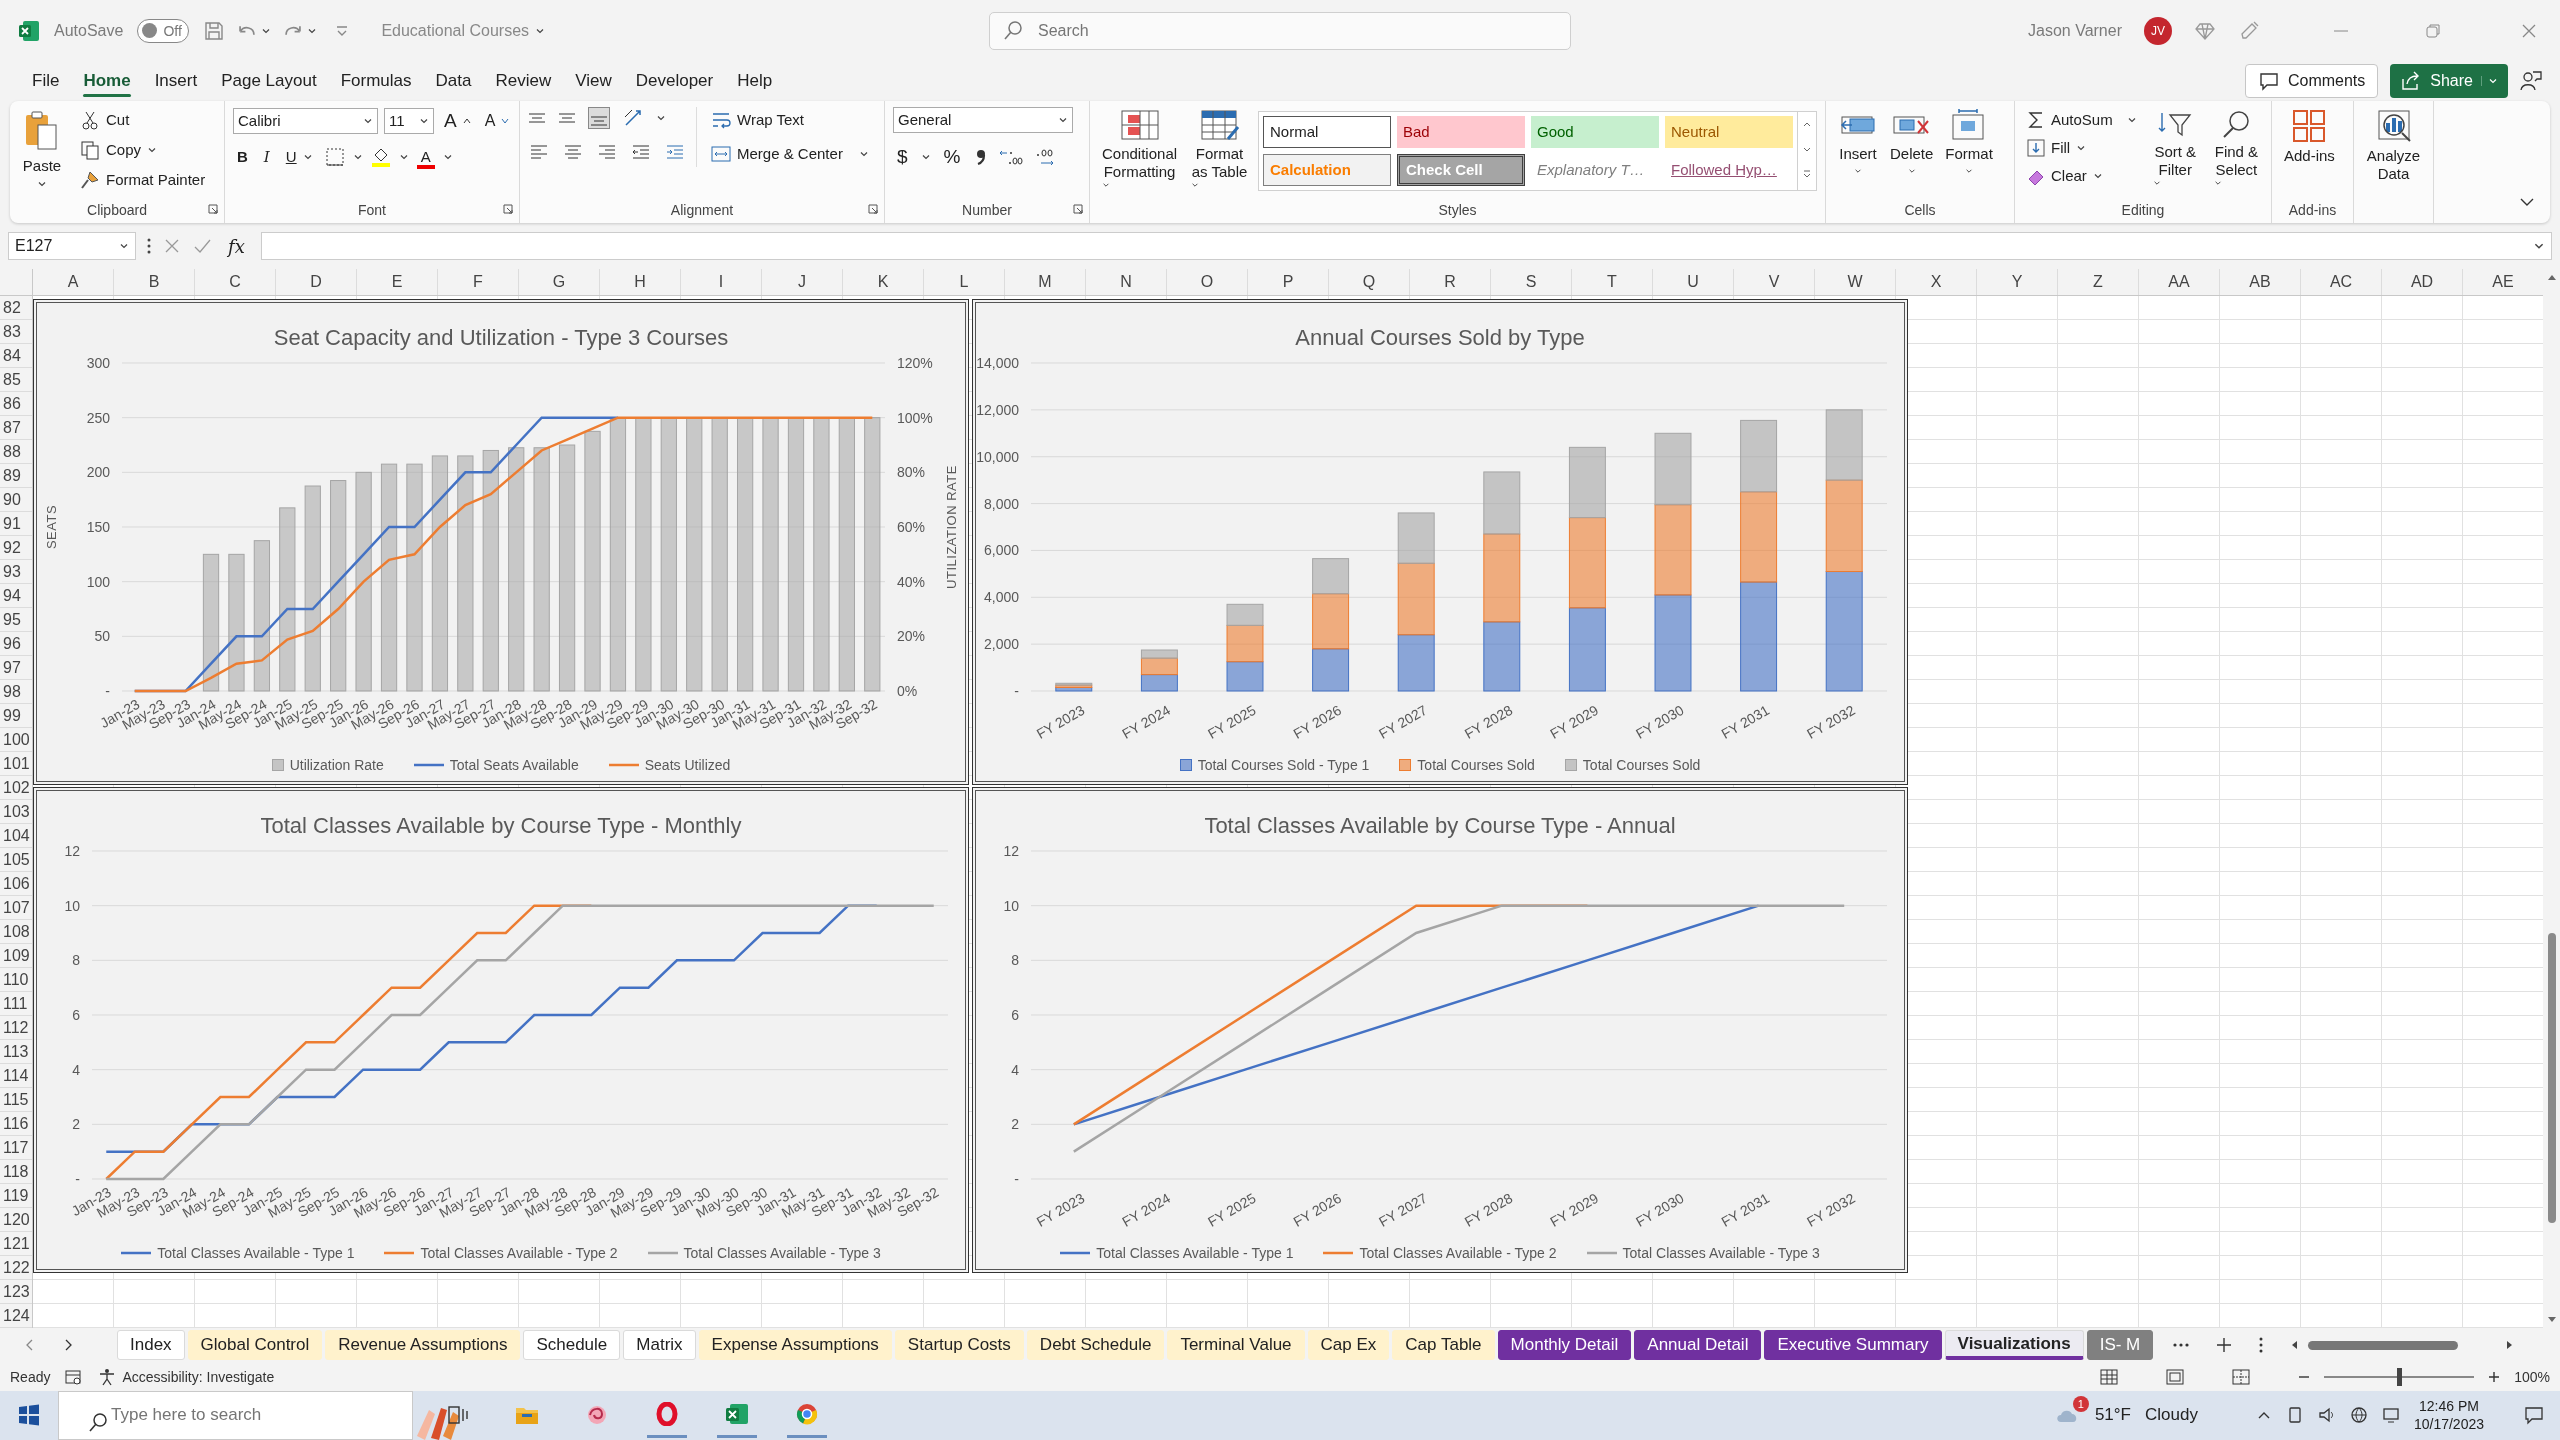 The image size is (2560, 1440). I want to click on sheet-tab: Revenue Assumptions, so click(423, 1345).